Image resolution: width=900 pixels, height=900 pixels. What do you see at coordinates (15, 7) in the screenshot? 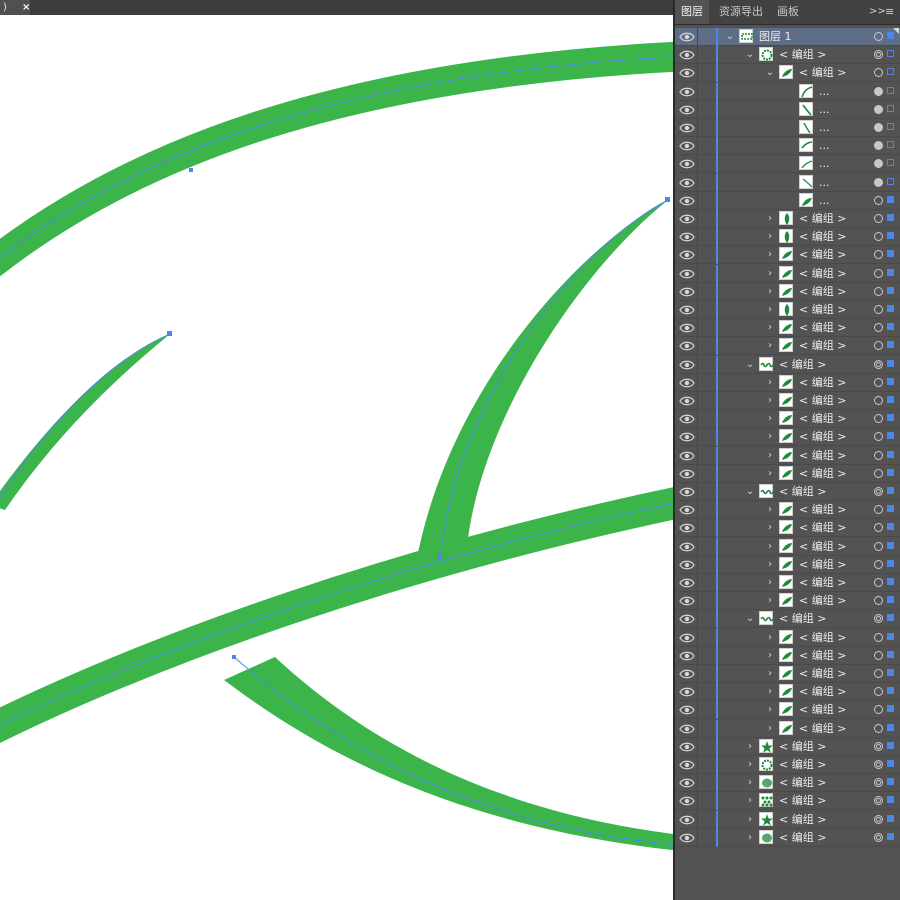
I see `document-tab: ) ×` at bounding box center [15, 7].